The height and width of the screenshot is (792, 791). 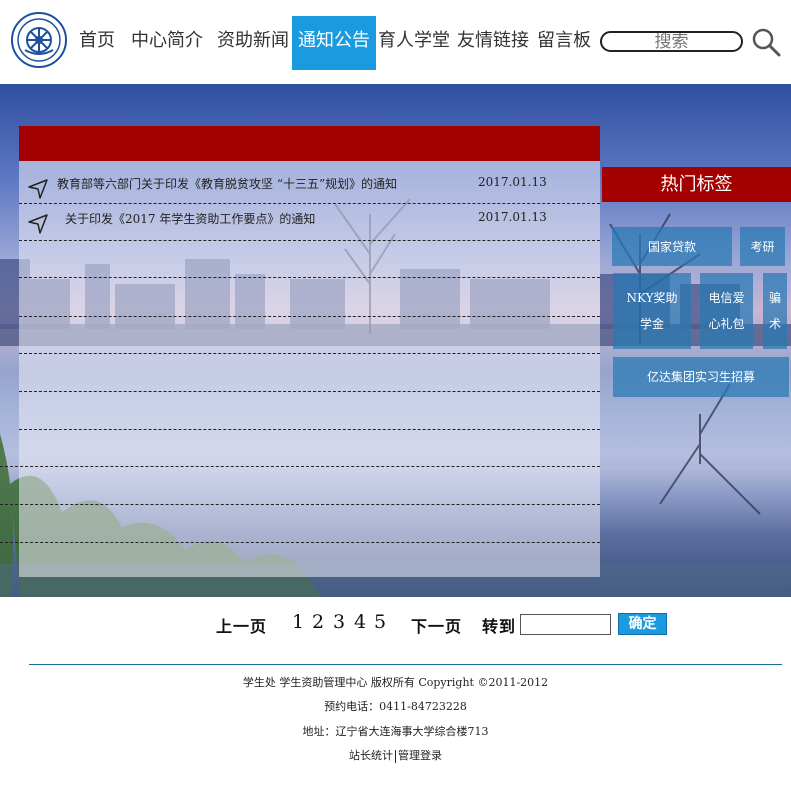 What do you see at coordinates (241, 625) in the screenshot?
I see `prev-page-link: 上一页` at bounding box center [241, 625].